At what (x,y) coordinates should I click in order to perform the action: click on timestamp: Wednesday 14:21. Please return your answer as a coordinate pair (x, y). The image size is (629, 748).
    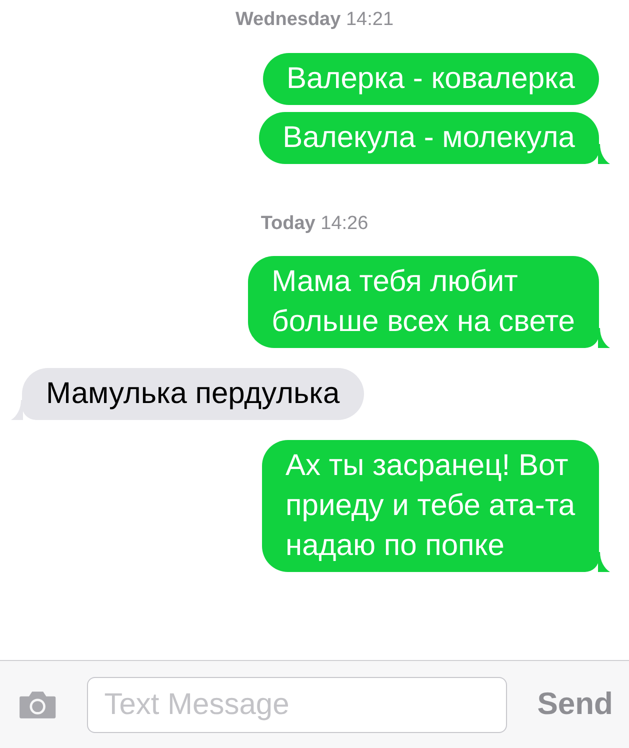
    Looking at the image, I should click on (314, 20).